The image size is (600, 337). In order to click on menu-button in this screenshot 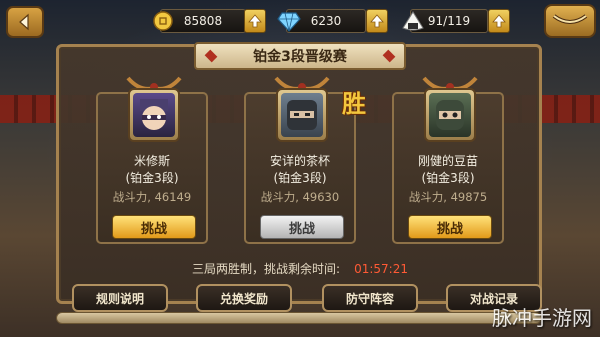, I will do `click(570, 21)`.